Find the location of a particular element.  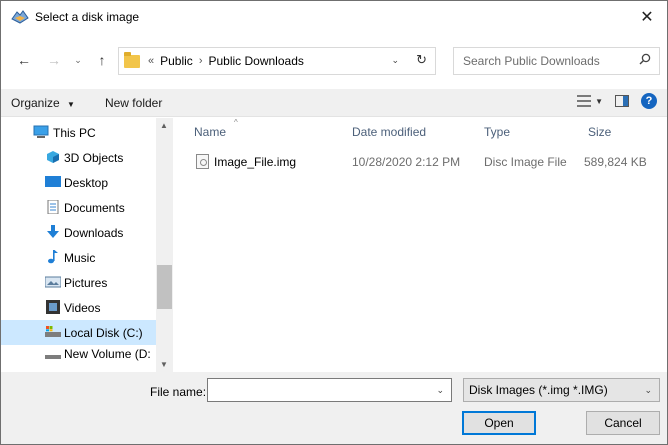

downloads-icon is located at coordinates (53, 231).